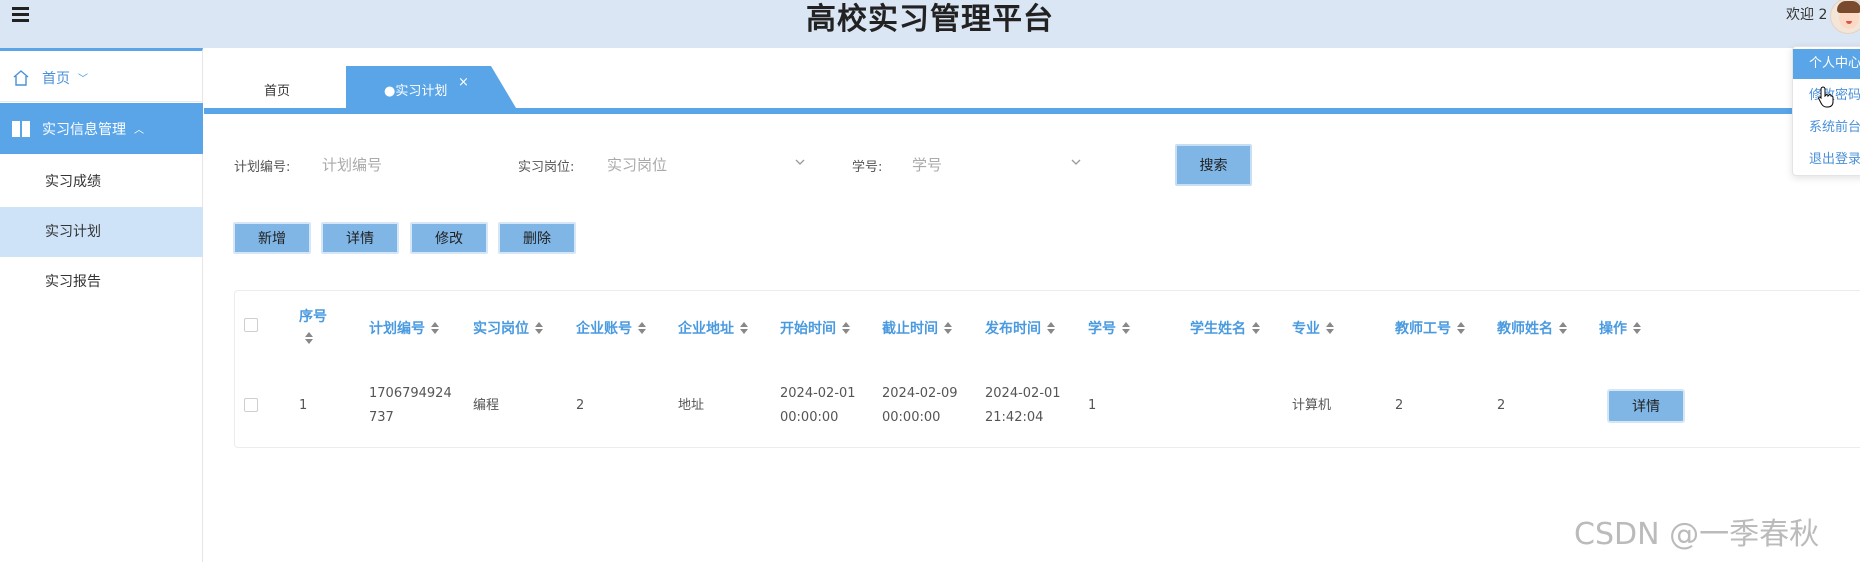  I want to click on column-header-company-account: 企业账号, so click(611, 328).